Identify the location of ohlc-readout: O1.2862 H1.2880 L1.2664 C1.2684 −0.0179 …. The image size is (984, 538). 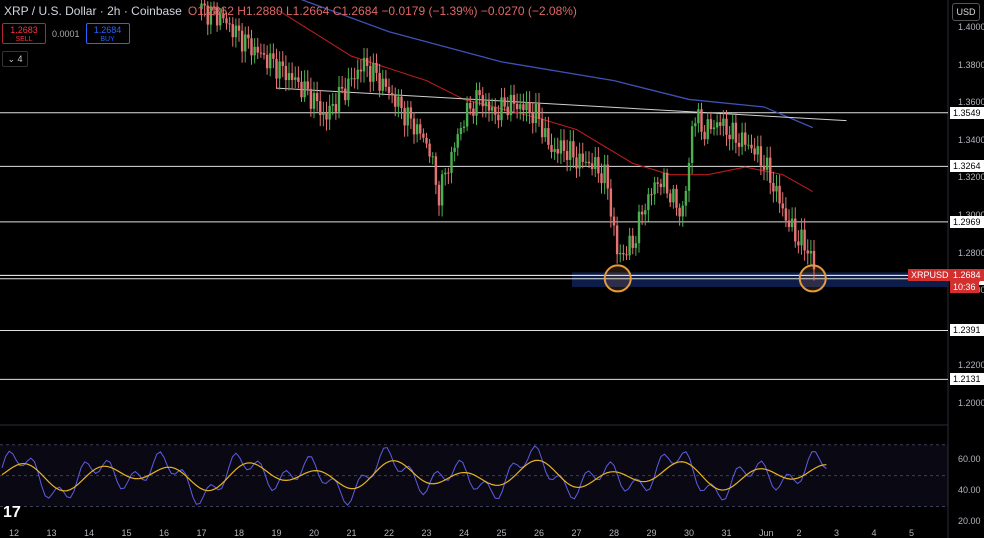
(382, 11).